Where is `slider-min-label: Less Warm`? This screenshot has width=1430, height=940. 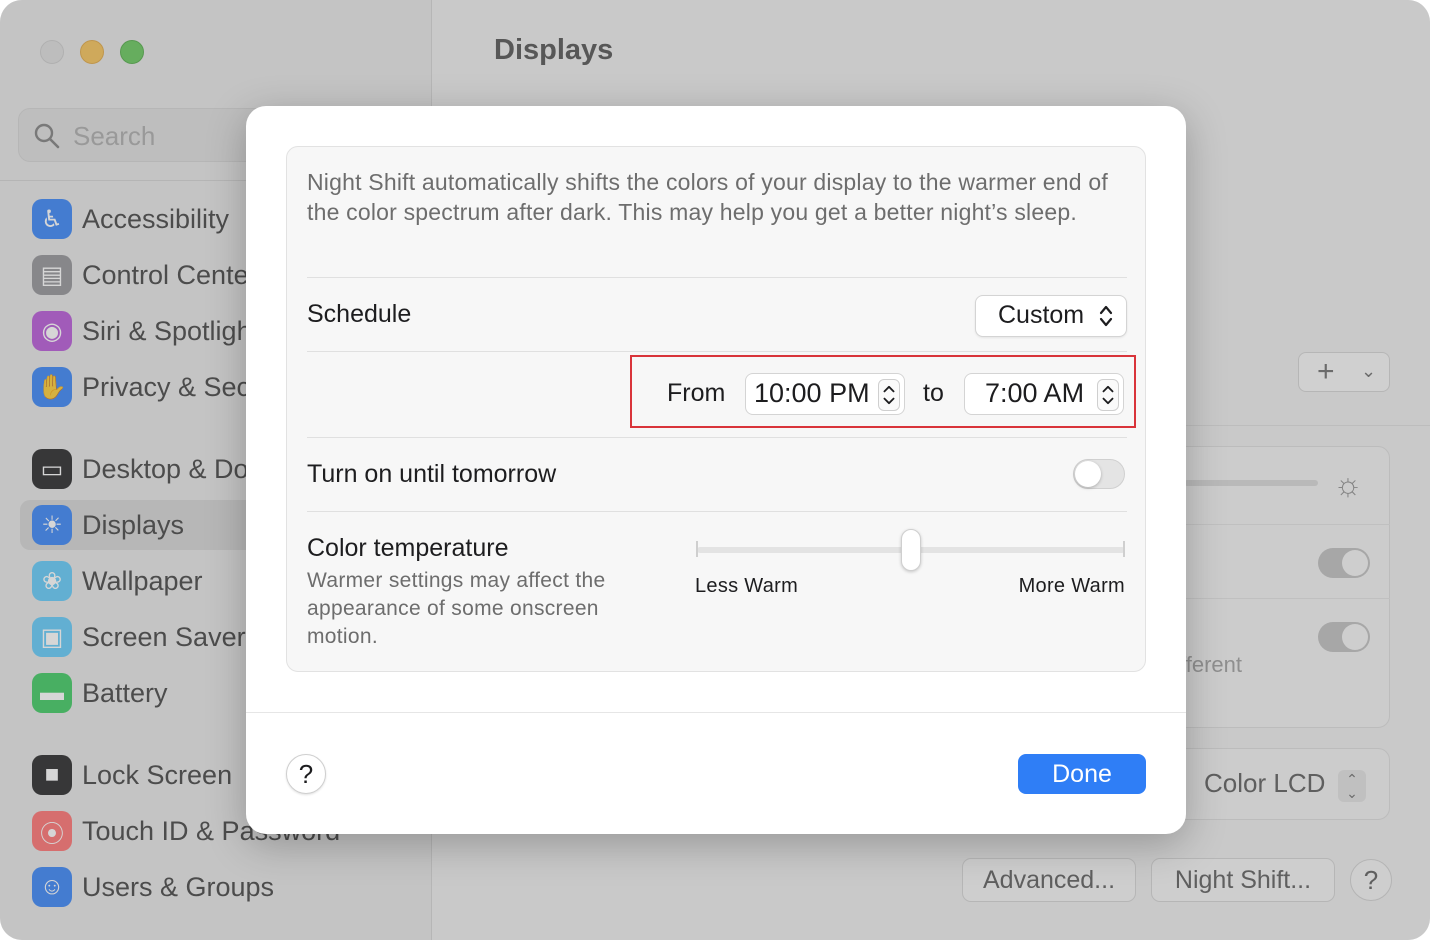 slider-min-label: Less Warm is located at coordinates (747, 586).